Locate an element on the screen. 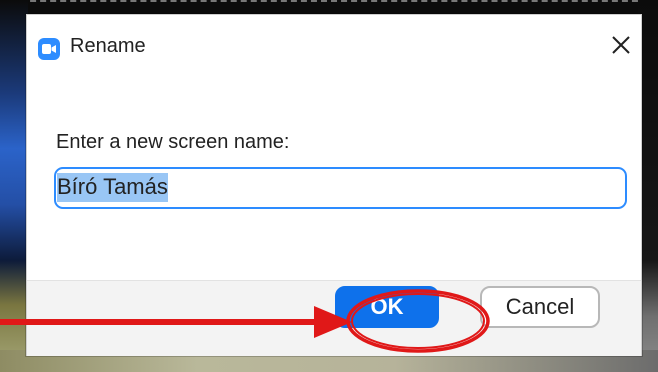 The height and width of the screenshot is (372, 658). dialog-titlebar: Rename is located at coordinates (334, 43).